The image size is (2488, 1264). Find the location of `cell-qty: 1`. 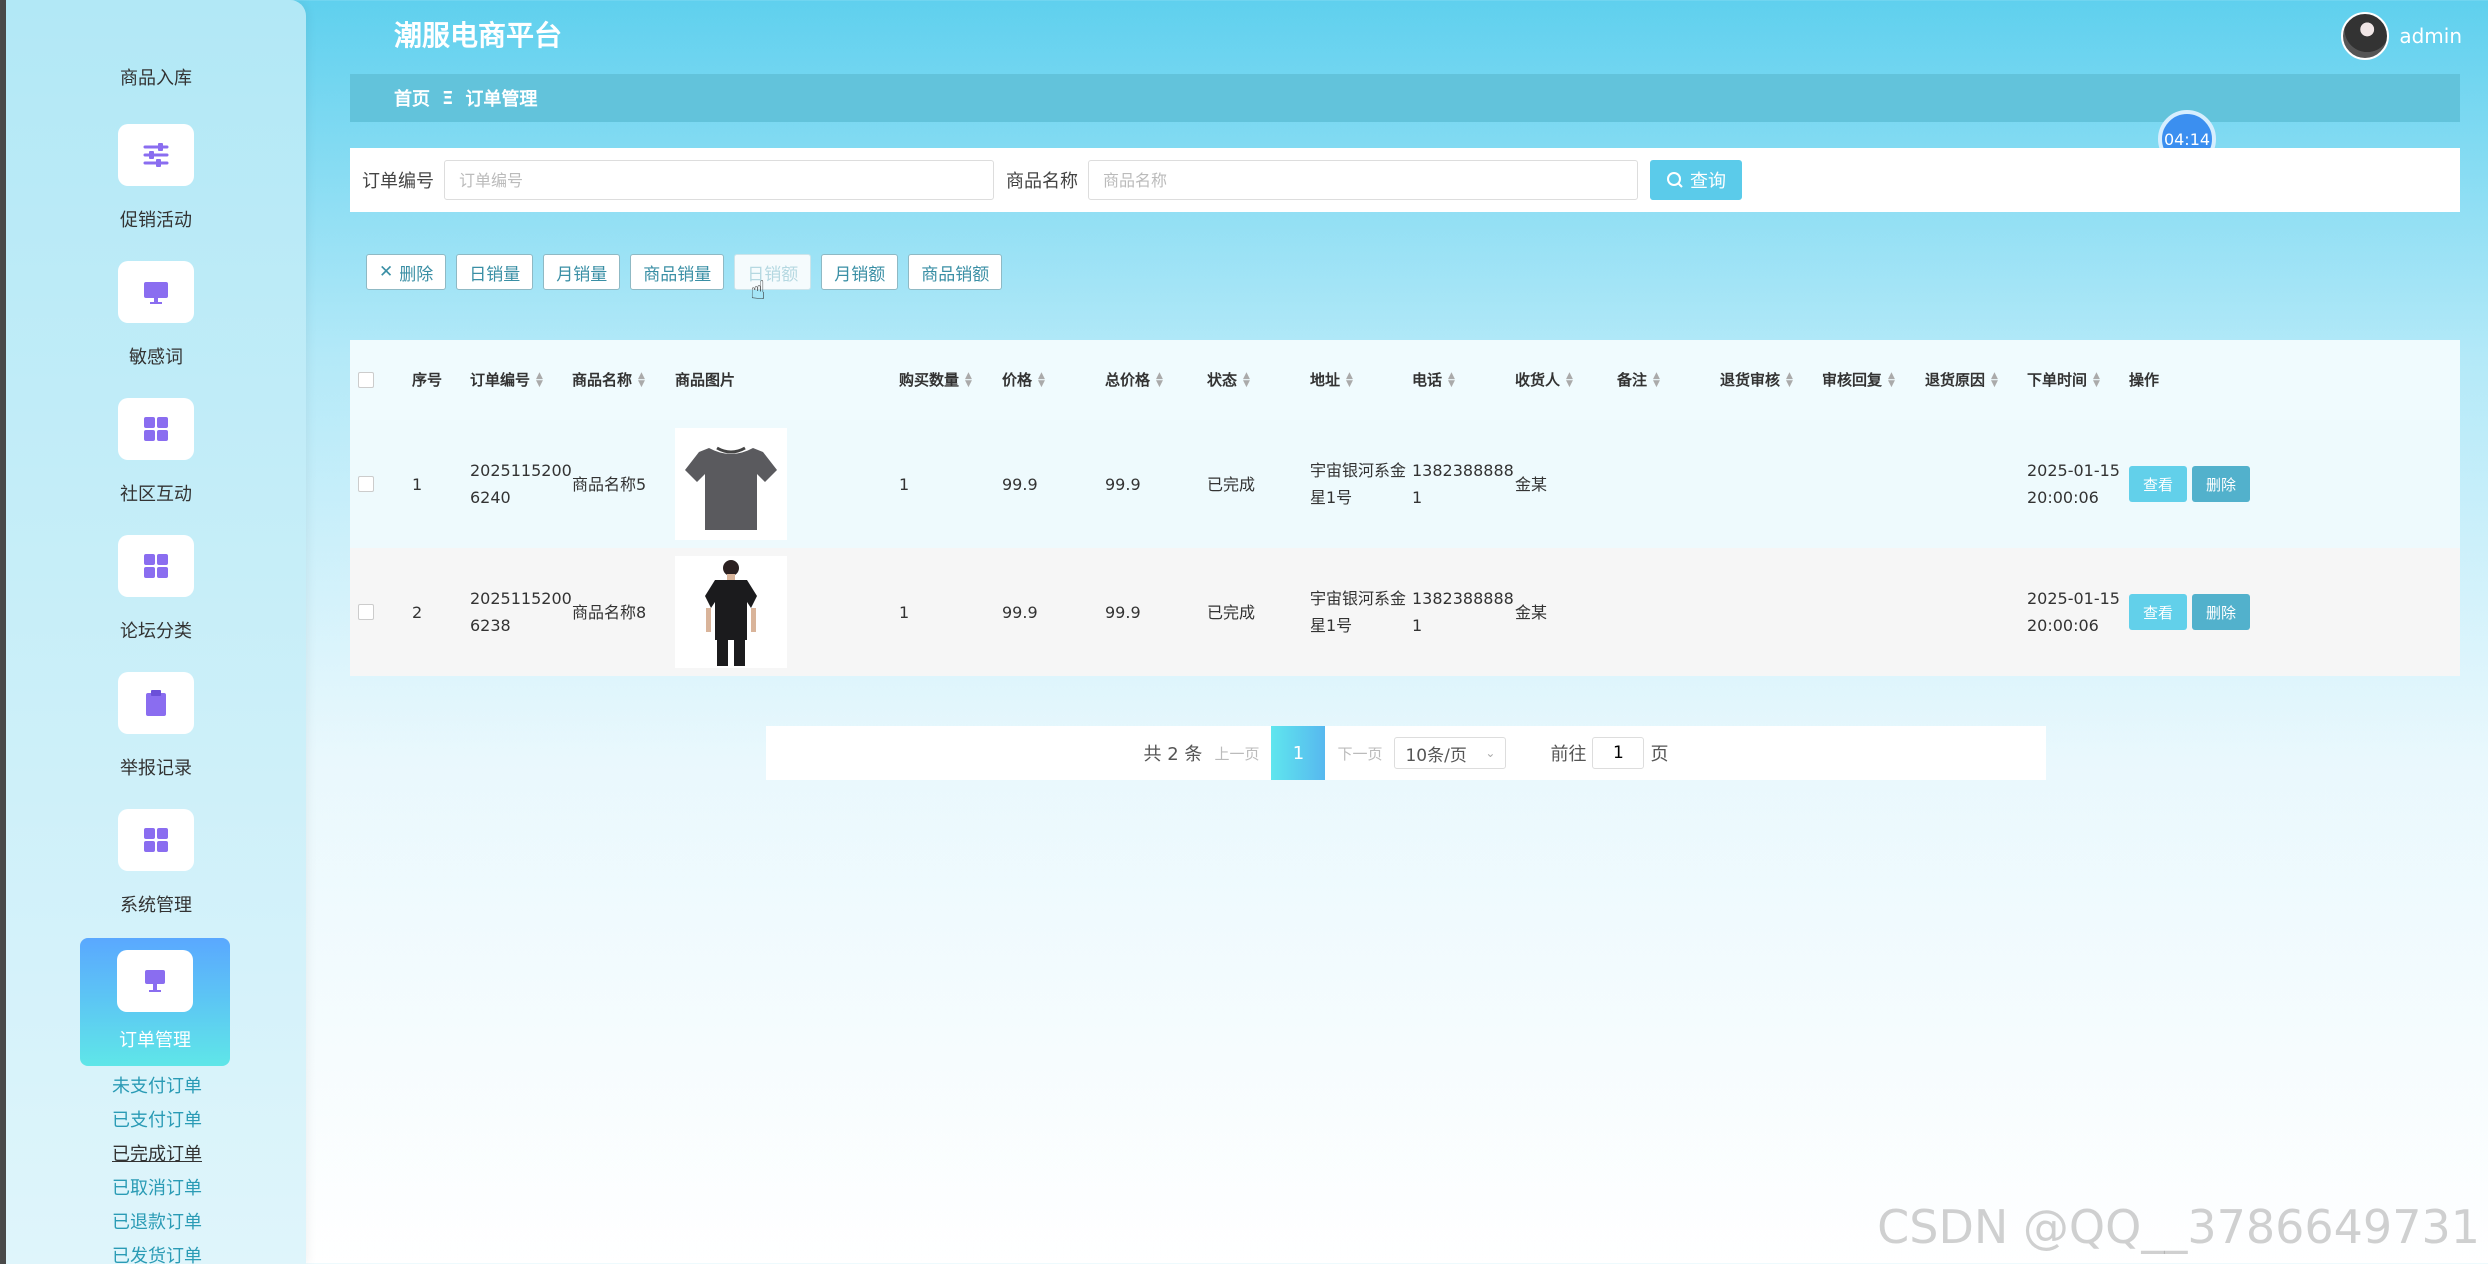

cell-qty: 1 is located at coordinates (904, 612).